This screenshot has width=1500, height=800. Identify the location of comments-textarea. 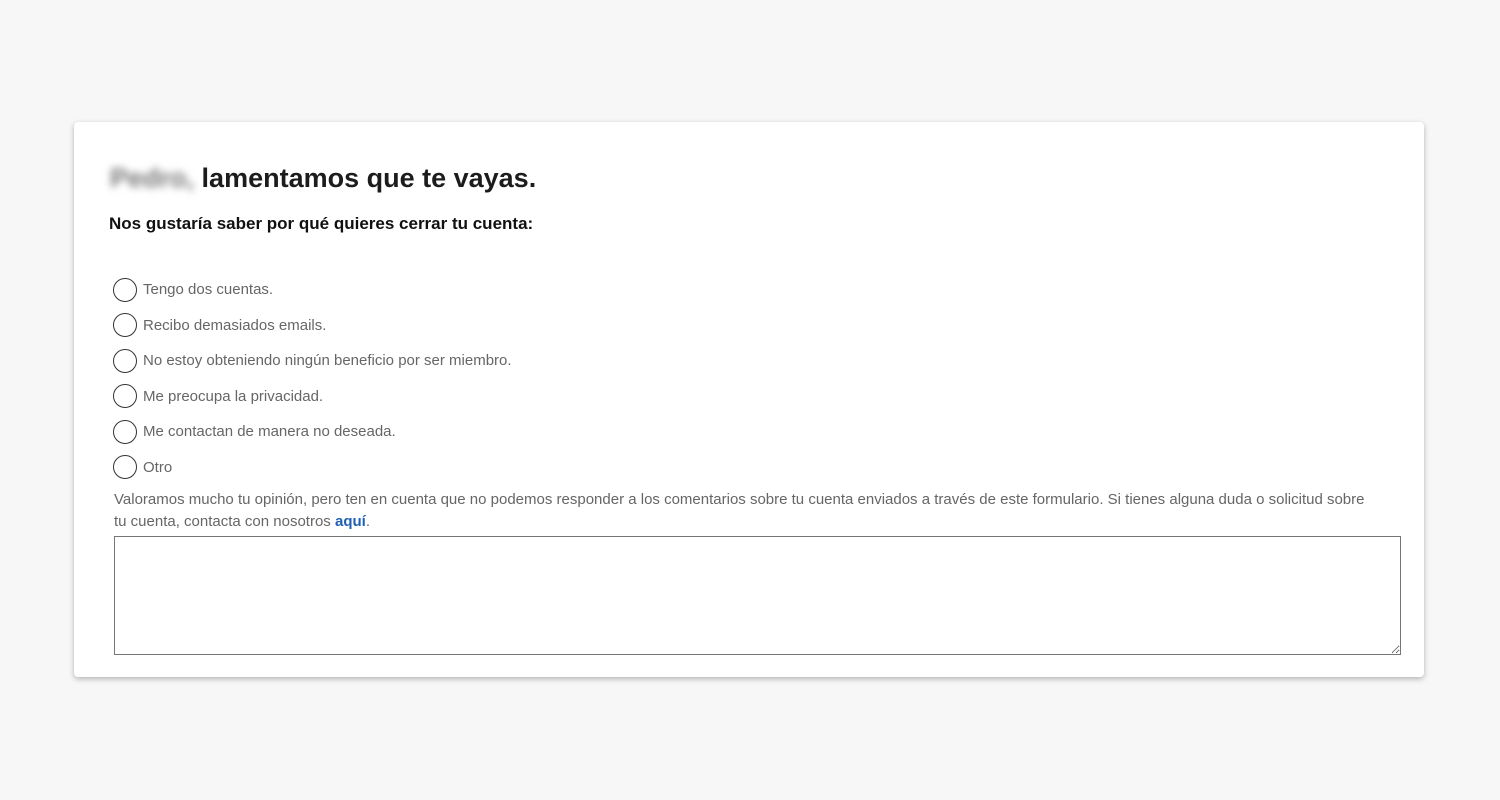
(757, 595).